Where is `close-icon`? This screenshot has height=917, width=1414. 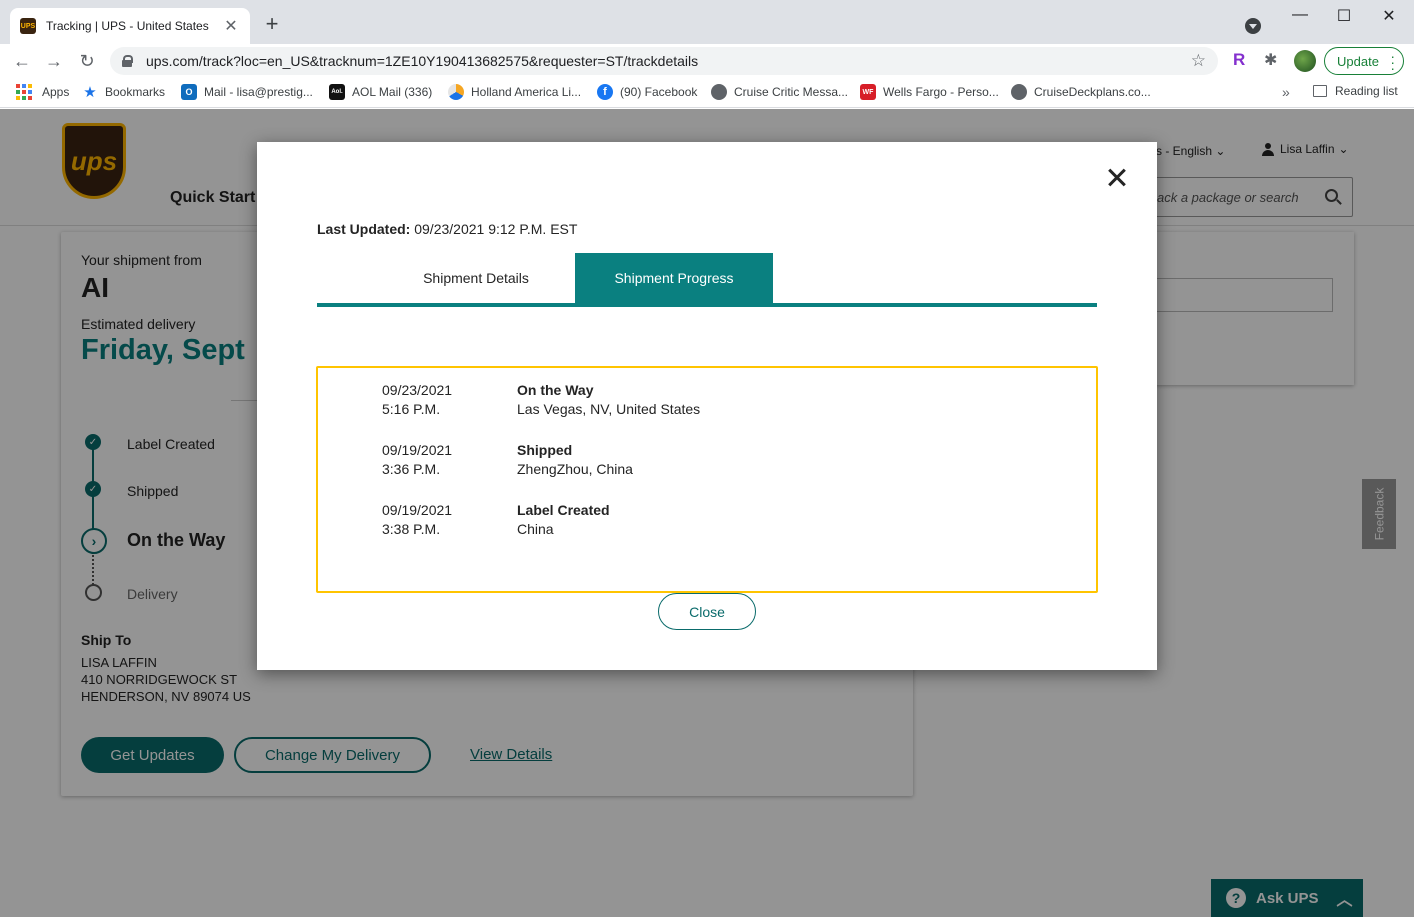
close-icon is located at coordinates (1117, 178).